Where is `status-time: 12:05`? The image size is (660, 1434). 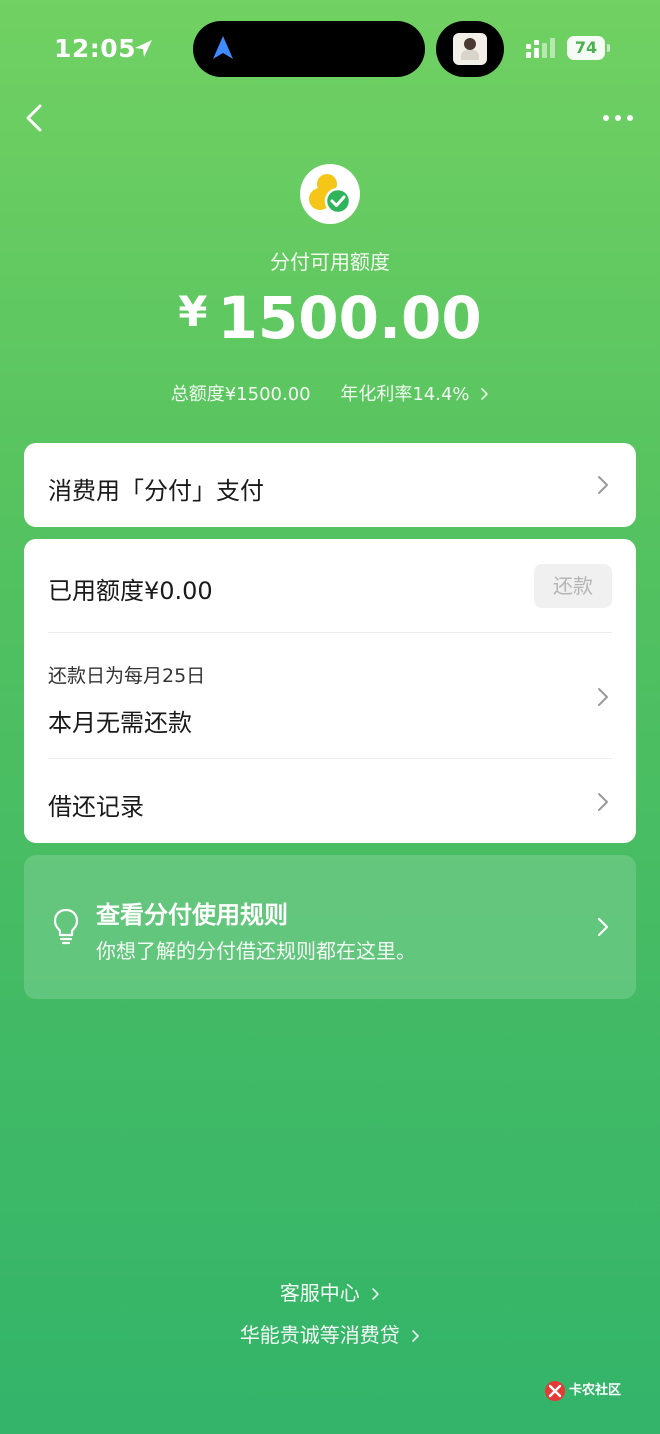
status-time: 12:05 is located at coordinates (95, 48).